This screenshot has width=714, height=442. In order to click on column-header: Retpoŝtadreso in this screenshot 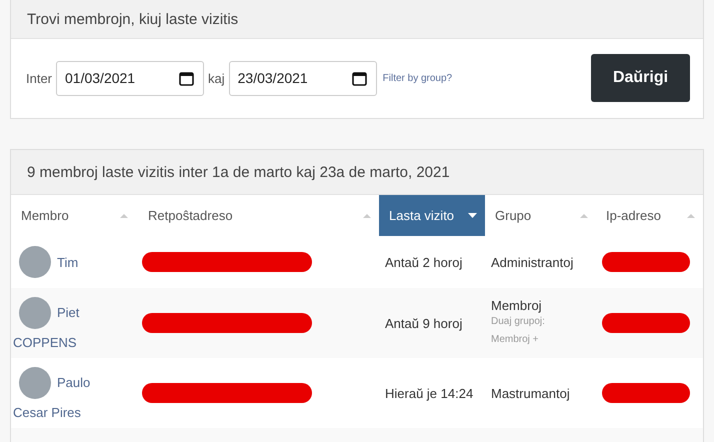, I will do `click(257, 215)`.